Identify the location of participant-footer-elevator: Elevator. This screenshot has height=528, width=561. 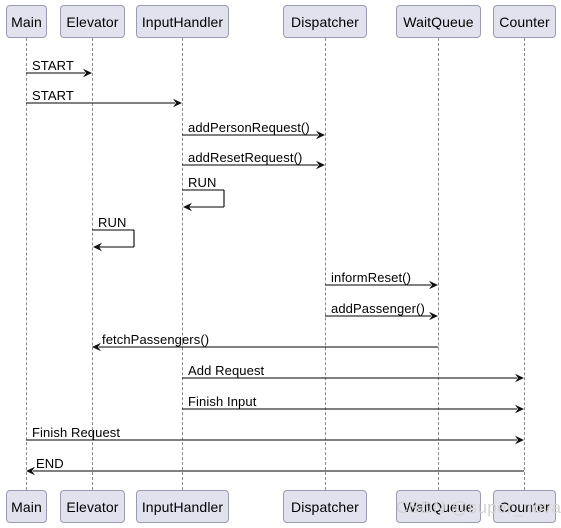
(92, 506).